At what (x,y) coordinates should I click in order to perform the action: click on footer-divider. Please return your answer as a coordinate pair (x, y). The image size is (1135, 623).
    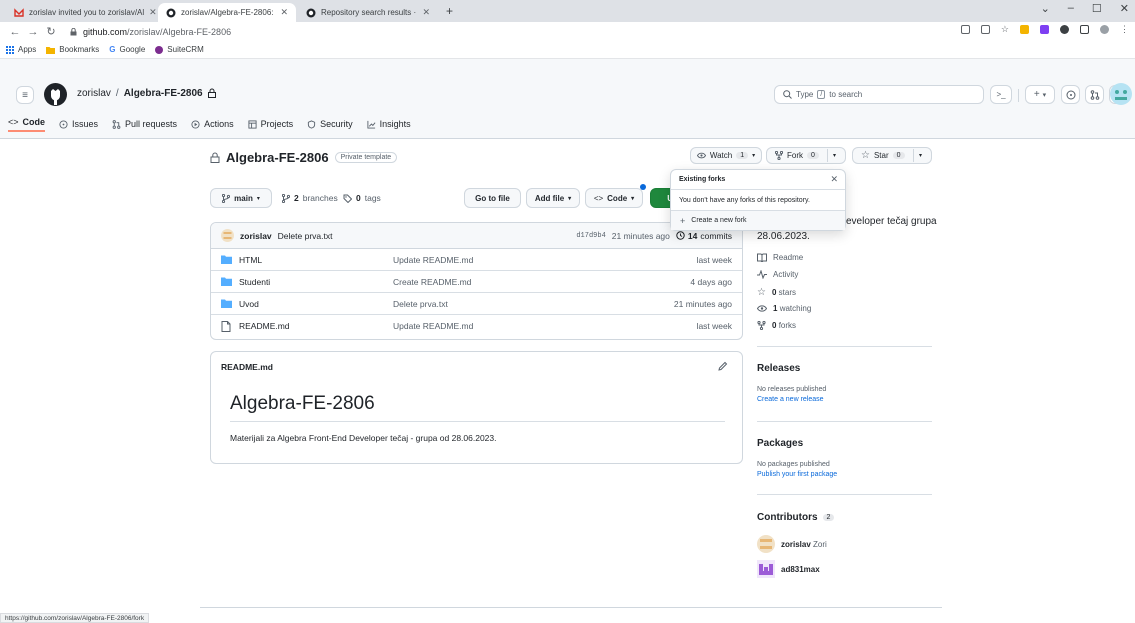
    Looking at the image, I should click on (571, 607).